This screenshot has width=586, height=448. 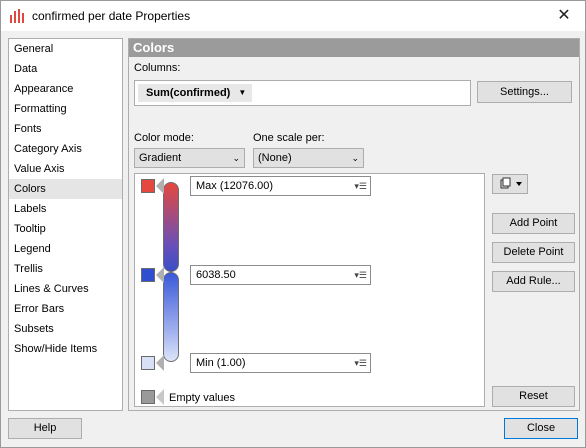 I want to click on copy-icon, so click(x=511, y=183).